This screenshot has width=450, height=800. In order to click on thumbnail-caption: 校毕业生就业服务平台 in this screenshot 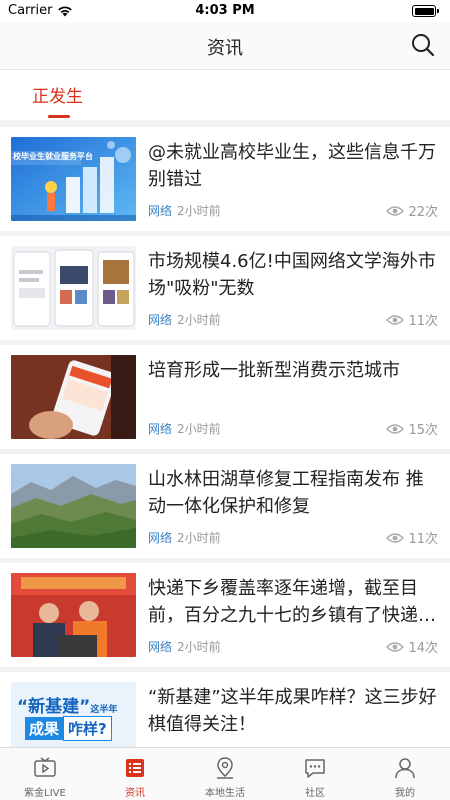, I will do `click(53, 156)`.